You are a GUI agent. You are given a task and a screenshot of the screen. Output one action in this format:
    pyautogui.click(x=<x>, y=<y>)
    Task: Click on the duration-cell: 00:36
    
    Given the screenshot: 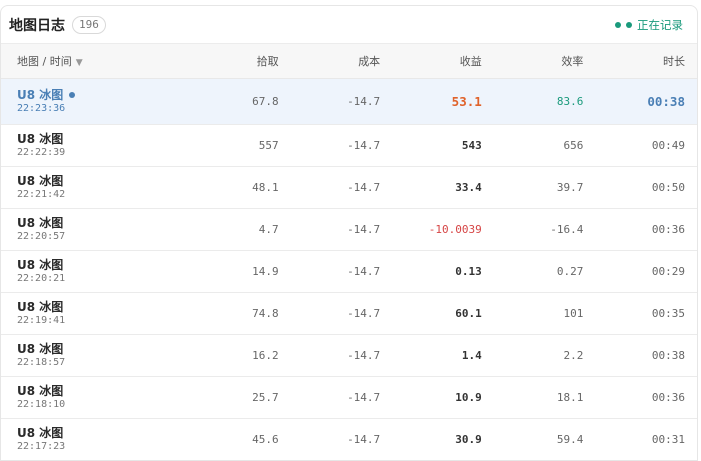 What is the action you would take?
    pyautogui.click(x=646, y=229)
    